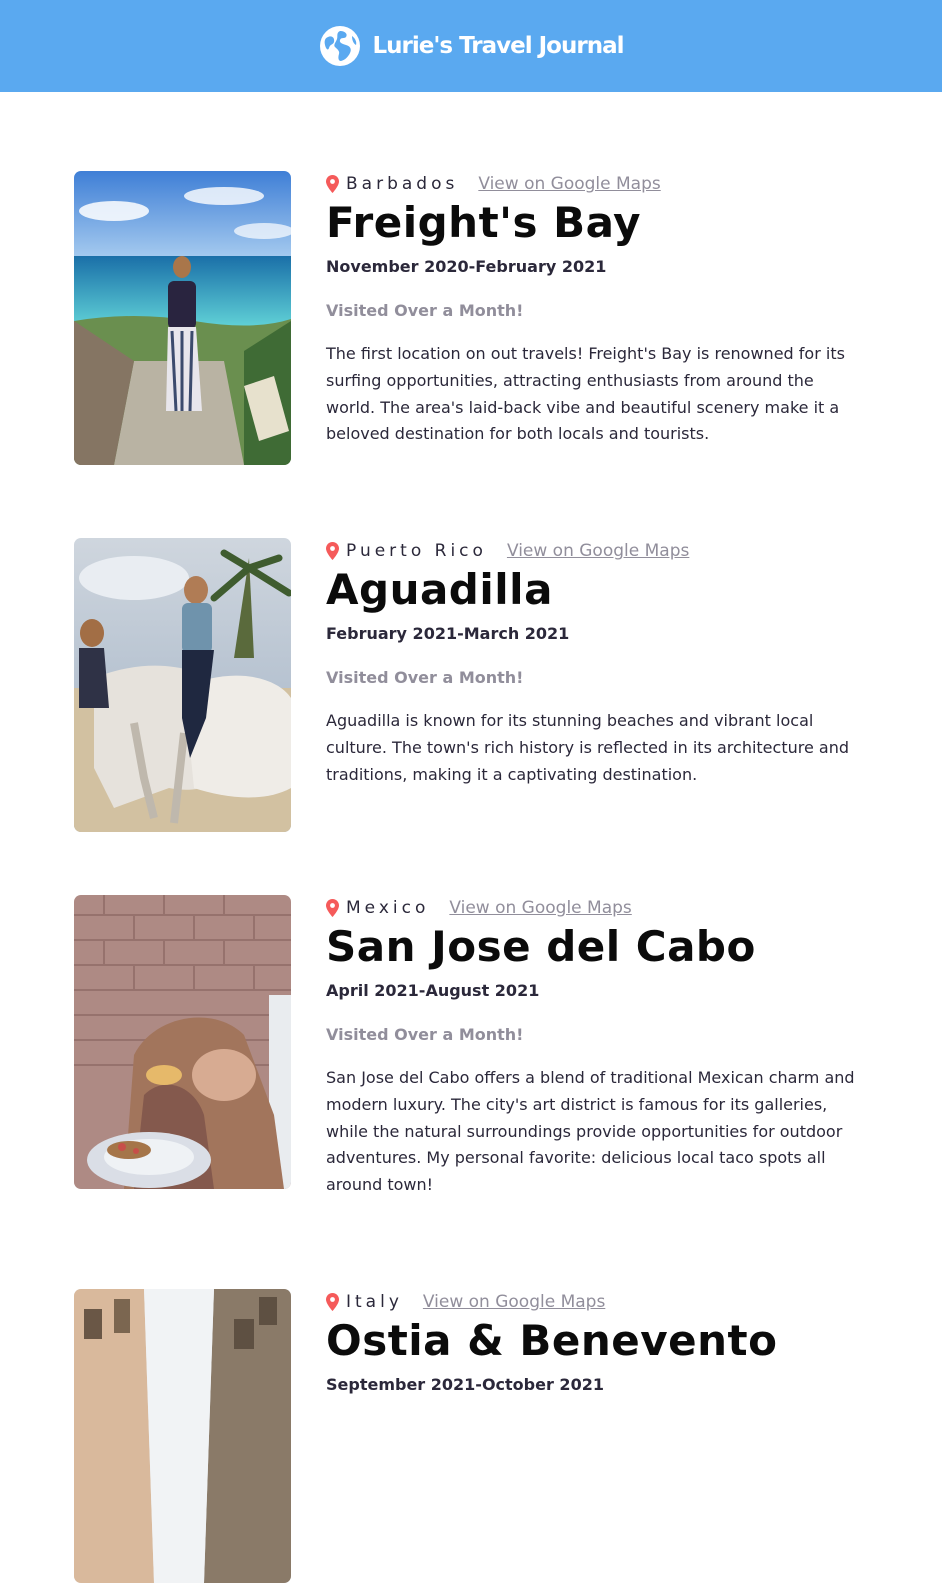 The image size is (942, 1583). Describe the element at coordinates (374, 1302) in the screenshot. I see `entry-country: Italy` at that location.